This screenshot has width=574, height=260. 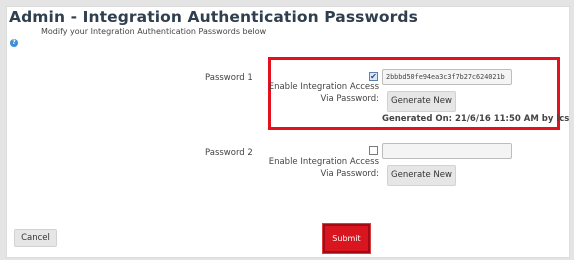 What do you see at coordinates (324, 93) in the screenshot?
I see `password1-enable-label: Enable Integration Access Via Password:` at bounding box center [324, 93].